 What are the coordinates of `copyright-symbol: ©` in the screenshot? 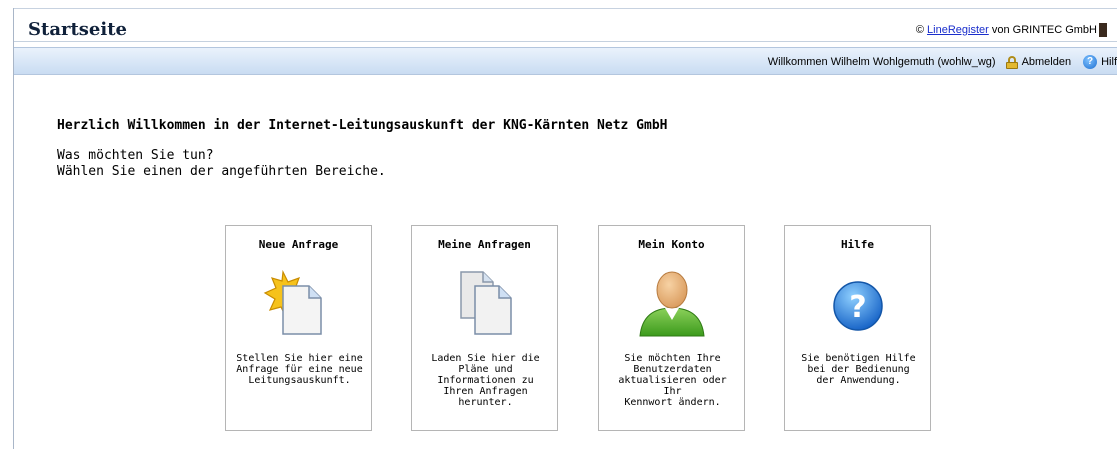 It's located at (919, 30).